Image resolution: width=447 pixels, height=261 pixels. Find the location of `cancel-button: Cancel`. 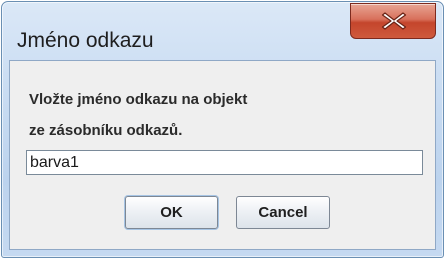

cancel-button: Cancel is located at coordinates (283, 212).